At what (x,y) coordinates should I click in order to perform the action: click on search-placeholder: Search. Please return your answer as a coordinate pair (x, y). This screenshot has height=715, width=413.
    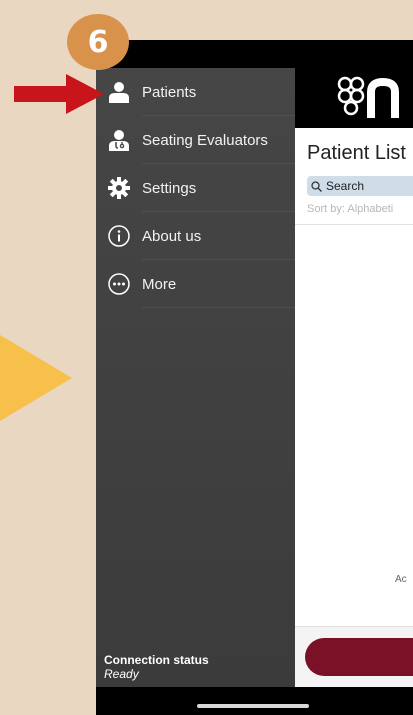
    Looking at the image, I should click on (345, 186).